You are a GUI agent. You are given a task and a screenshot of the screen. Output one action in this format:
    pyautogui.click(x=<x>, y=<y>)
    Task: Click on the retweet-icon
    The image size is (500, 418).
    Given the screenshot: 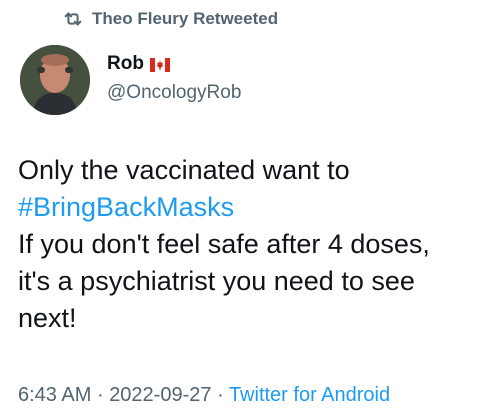 What is the action you would take?
    pyautogui.click(x=73, y=19)
    